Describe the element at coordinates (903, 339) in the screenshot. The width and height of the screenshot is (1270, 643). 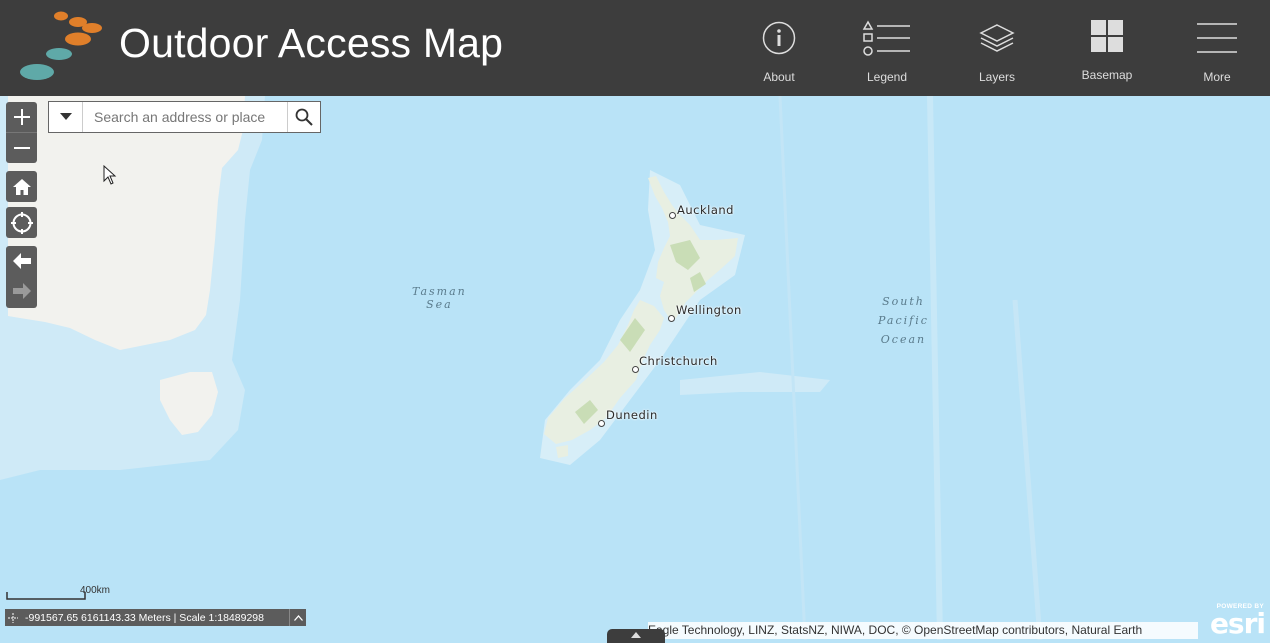
I see `ocean-label-pacific-3: Ocean` at that location.